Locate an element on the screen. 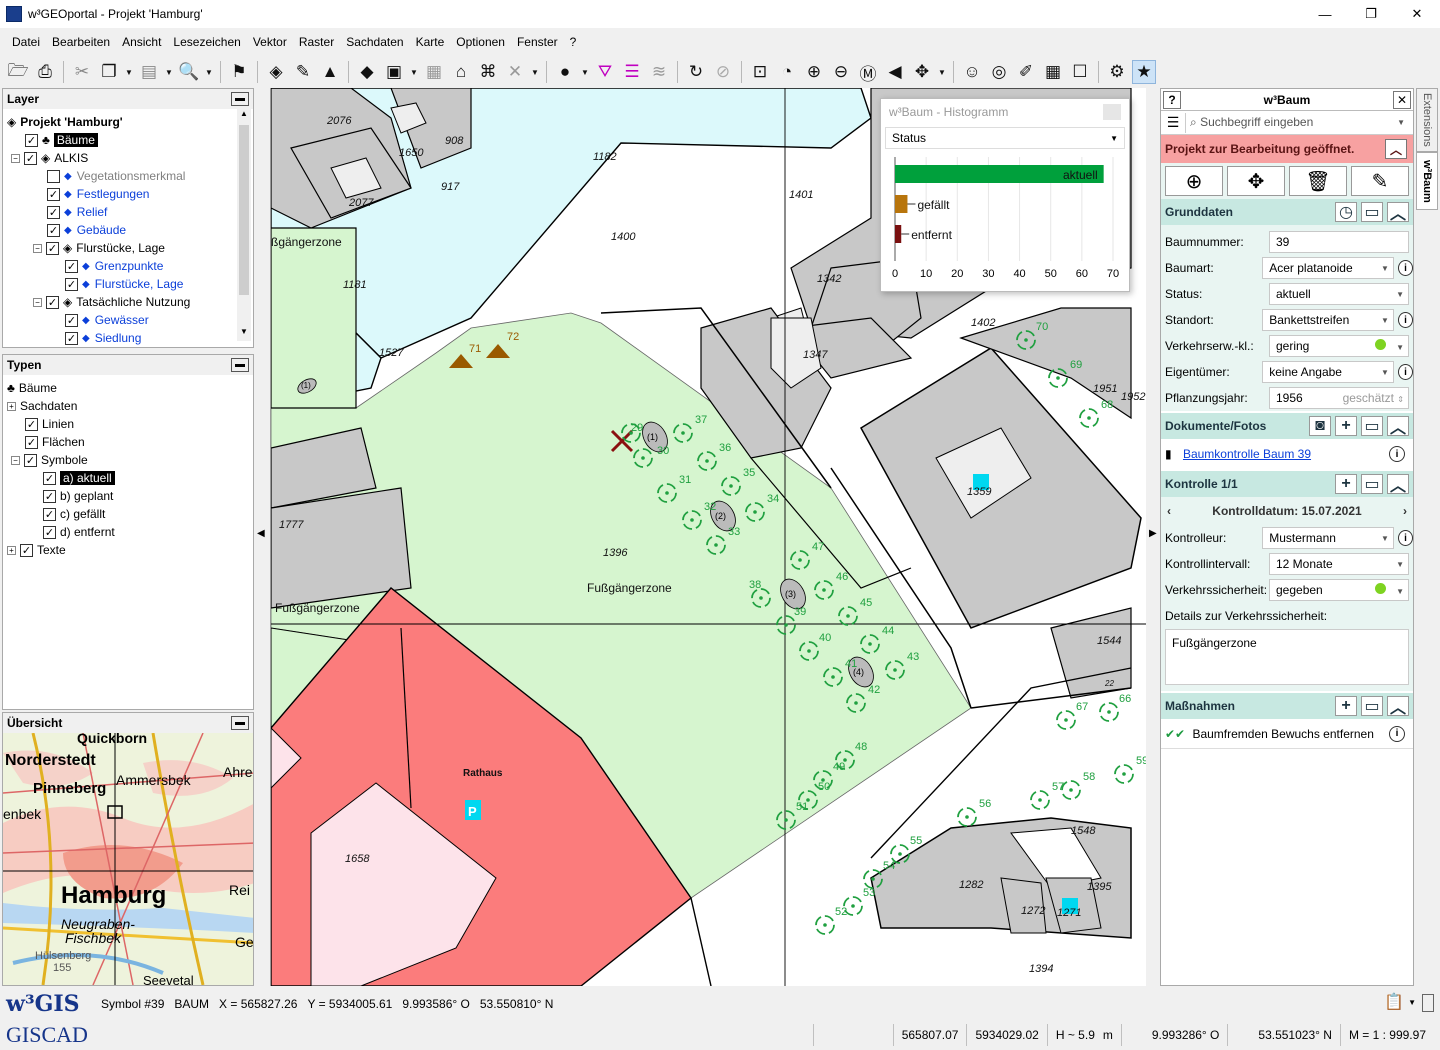 The height and width of the screenshot is (1050, 1440). menu-optionen: Optionen is located at coordinates (480, 42).